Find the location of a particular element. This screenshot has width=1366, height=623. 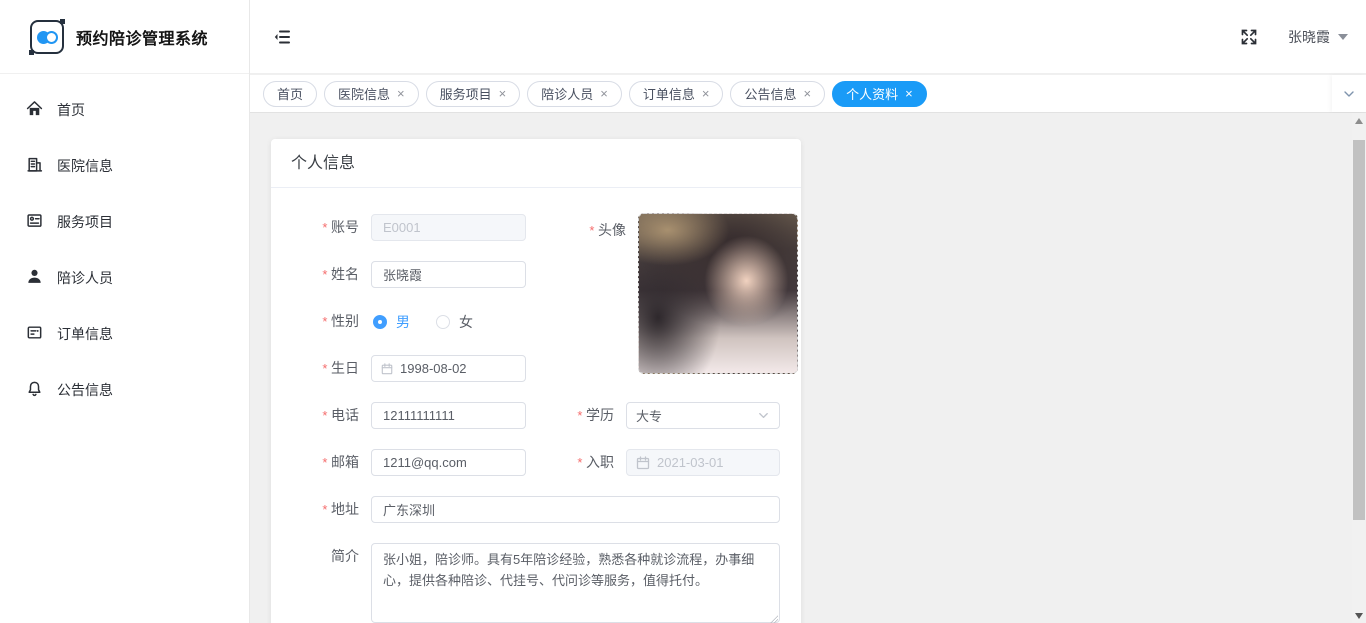

hiredate-datepicker: 2021-03-01 is located at coordinates (703, 462).